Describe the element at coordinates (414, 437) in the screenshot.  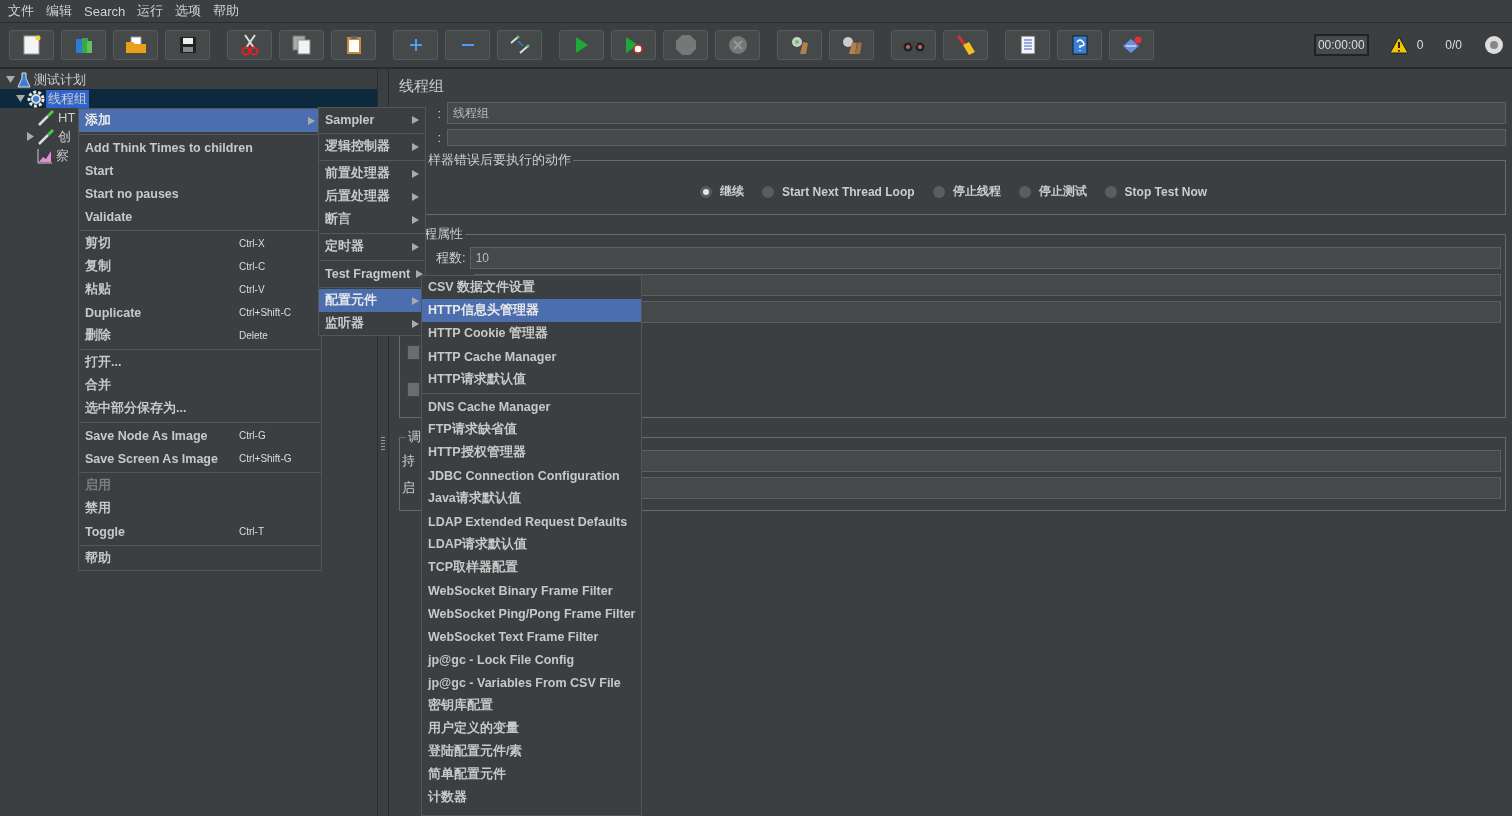
I see `group-title: 调` at that location.